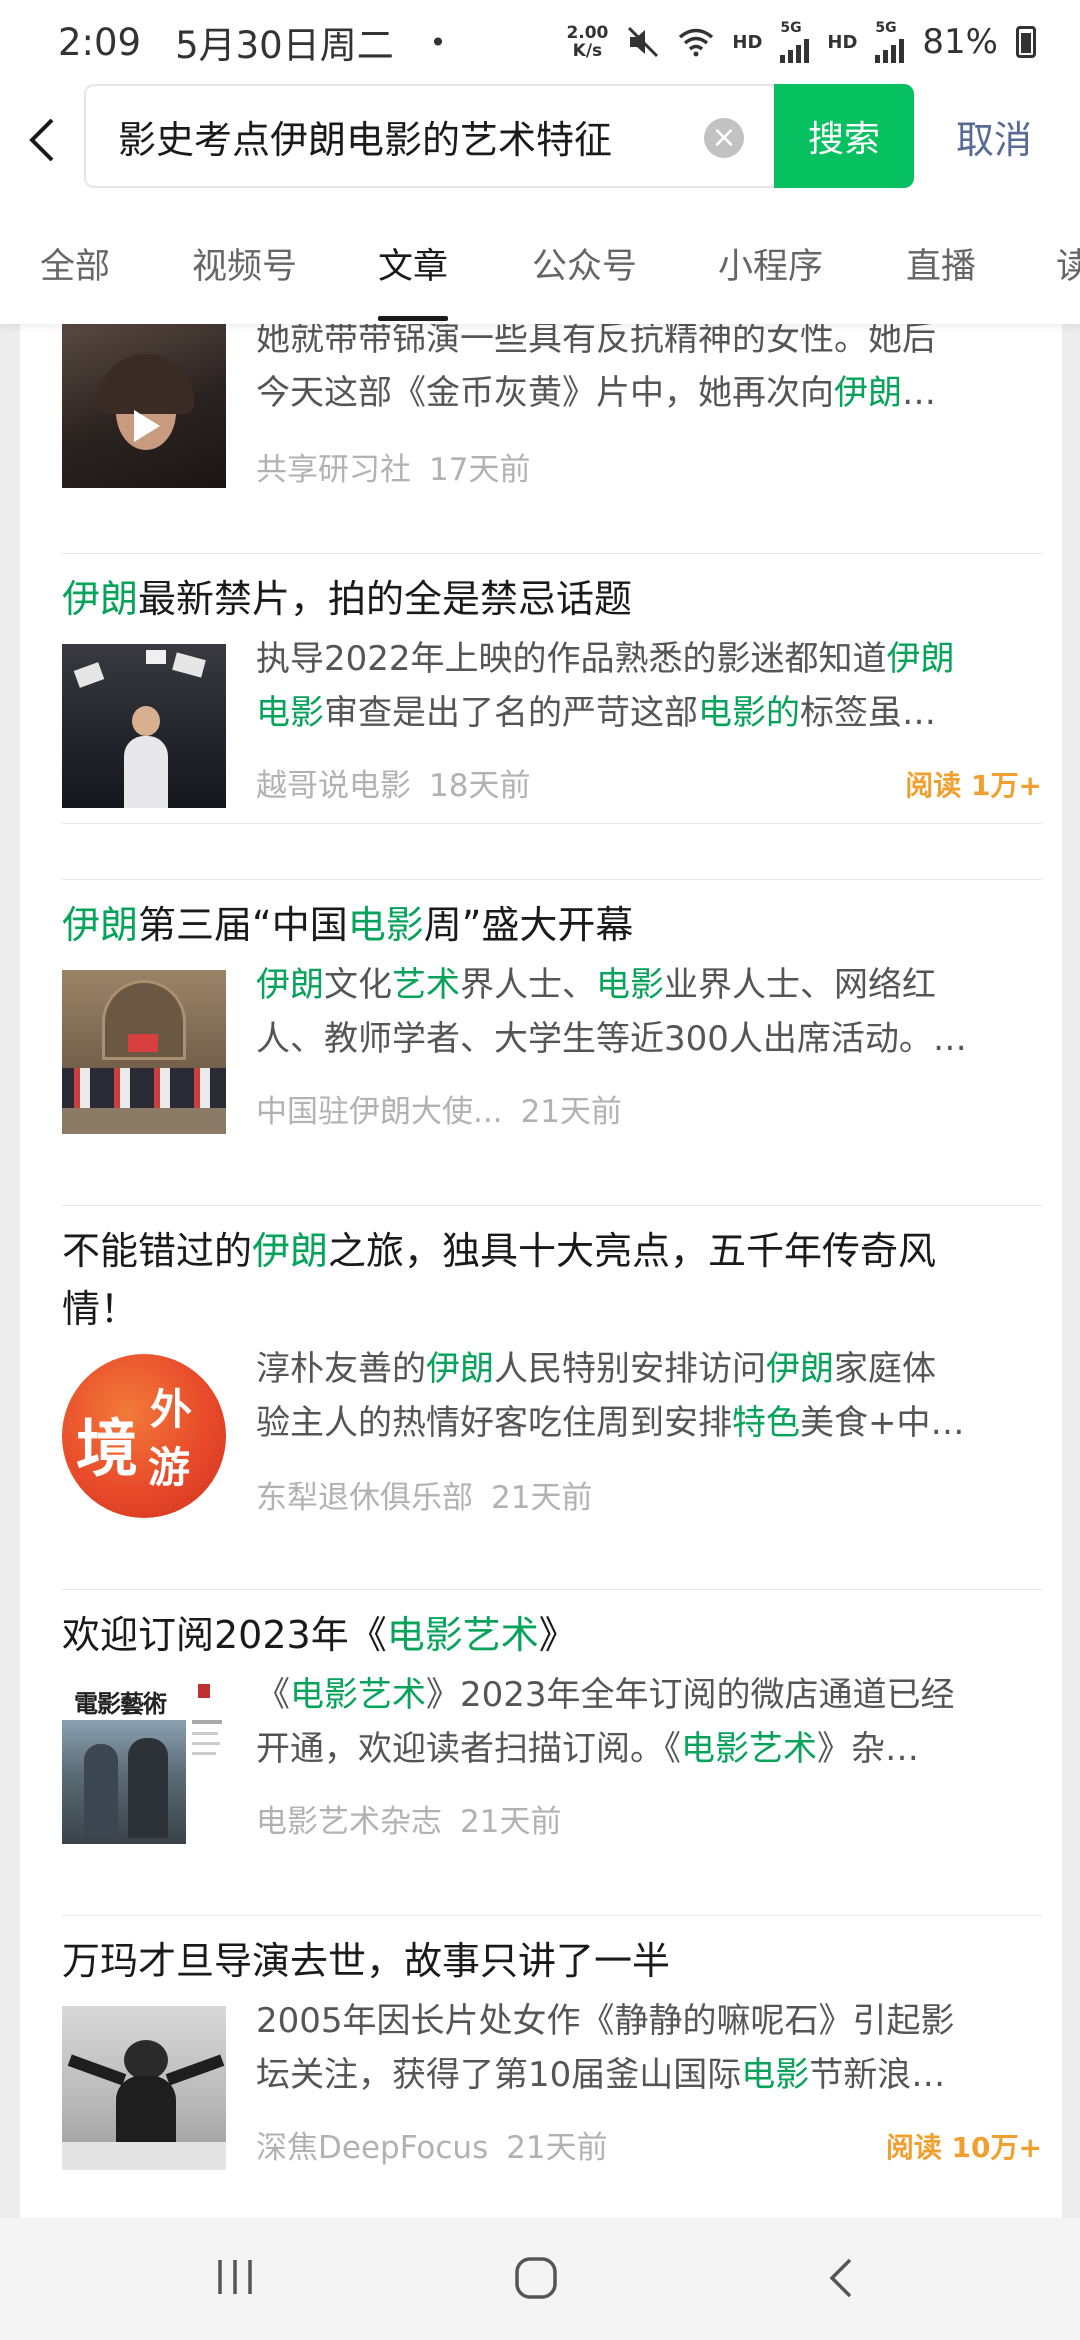 The width and height of the screenshot is (1080, 2340). I want to click on read-count: 阅读 10万+, so click(963, 2147).